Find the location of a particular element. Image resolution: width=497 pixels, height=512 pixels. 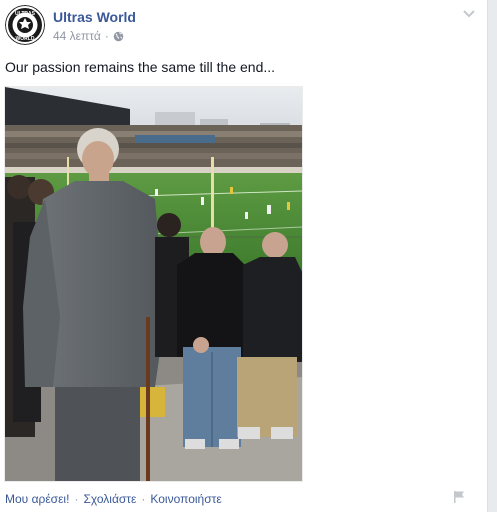

ultras-world-logo-icon: ULTRAS WORLD is located at coordinates (25, 25).